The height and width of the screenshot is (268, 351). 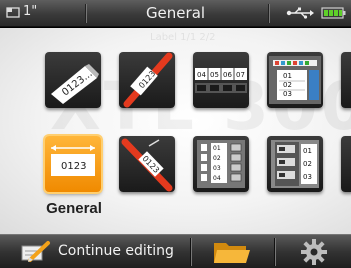 What do you see at coordinates (183, 37) in the screenshot?
I see `watermark-small: Label 1/1 2/2` at bounding box center [183, 37].